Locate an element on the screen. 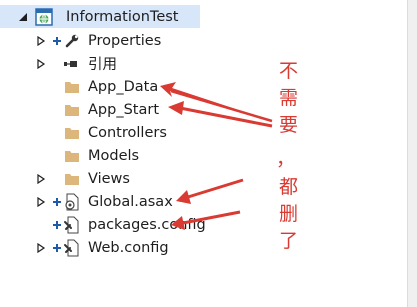  arrow-to-global-asax is located at coordinates (210, 191).